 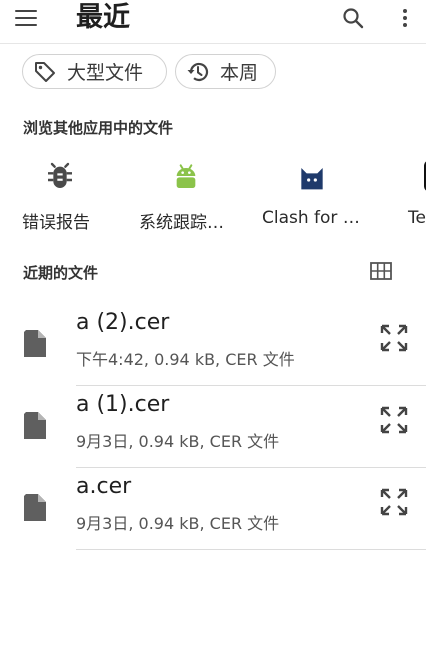 I want to click on file-row: a.cer 9月3日, 0.94 kB, CER 文件, so click(x=213, y=509).